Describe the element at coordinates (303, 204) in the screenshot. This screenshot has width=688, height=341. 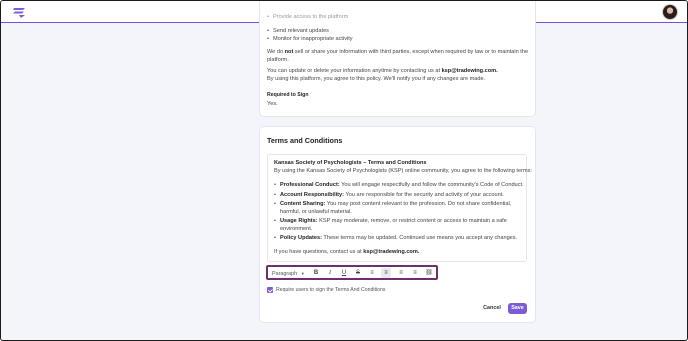
I see `terms-item-label: Content Sharing:` at that location.